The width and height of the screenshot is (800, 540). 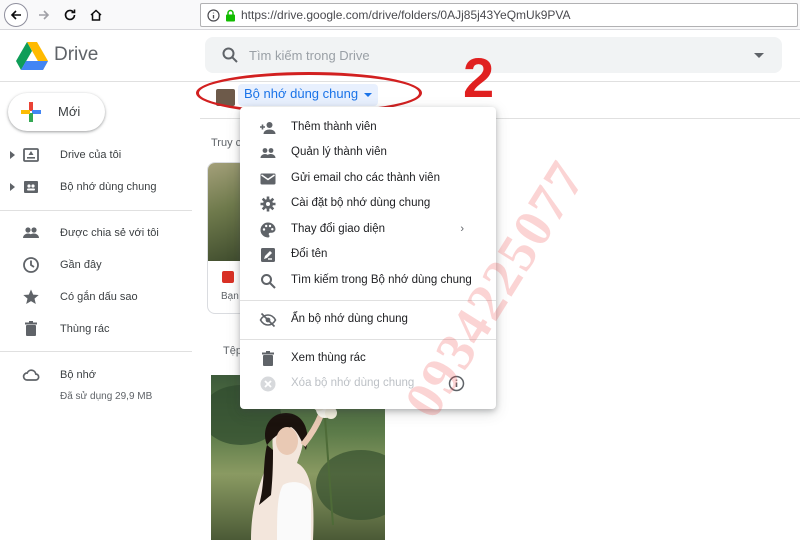 I want to click on reload-icon, so click(x=70, y=15).